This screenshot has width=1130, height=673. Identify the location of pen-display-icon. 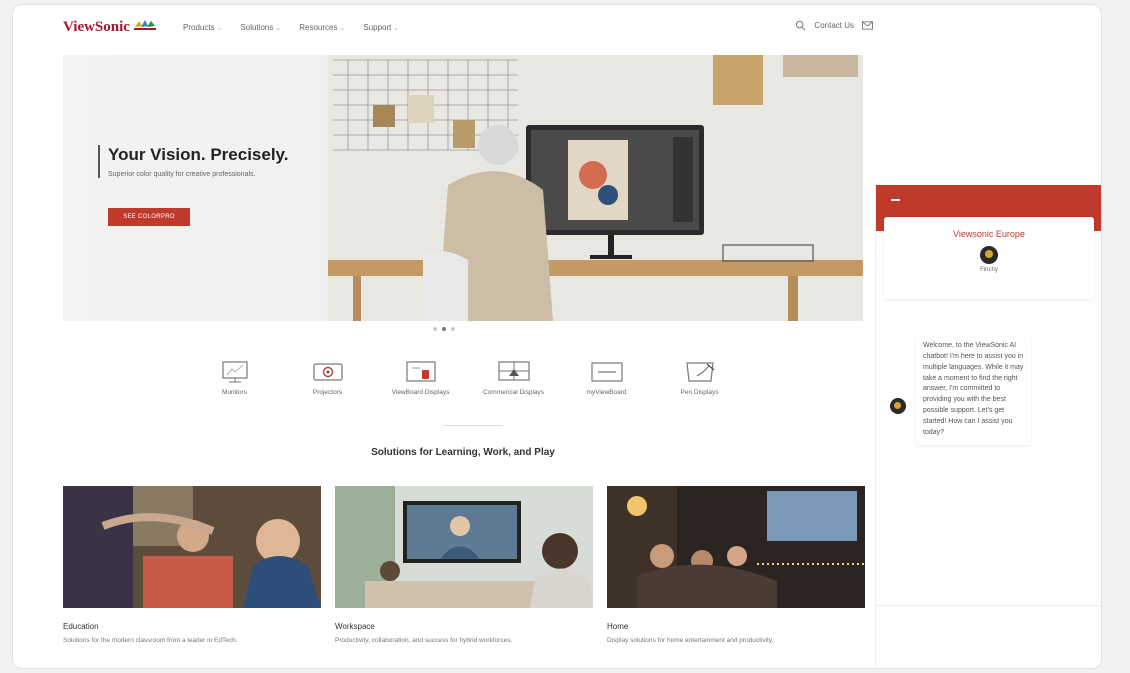
(699, 372).